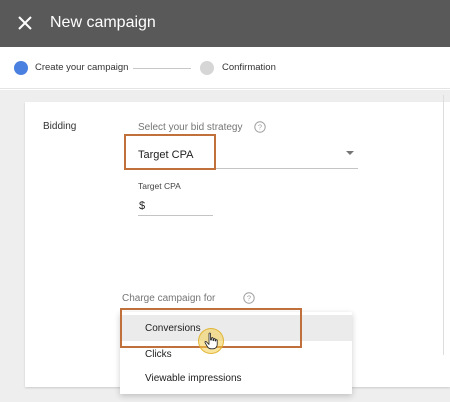  I want to click on step-active-dot, so click(21, 68).